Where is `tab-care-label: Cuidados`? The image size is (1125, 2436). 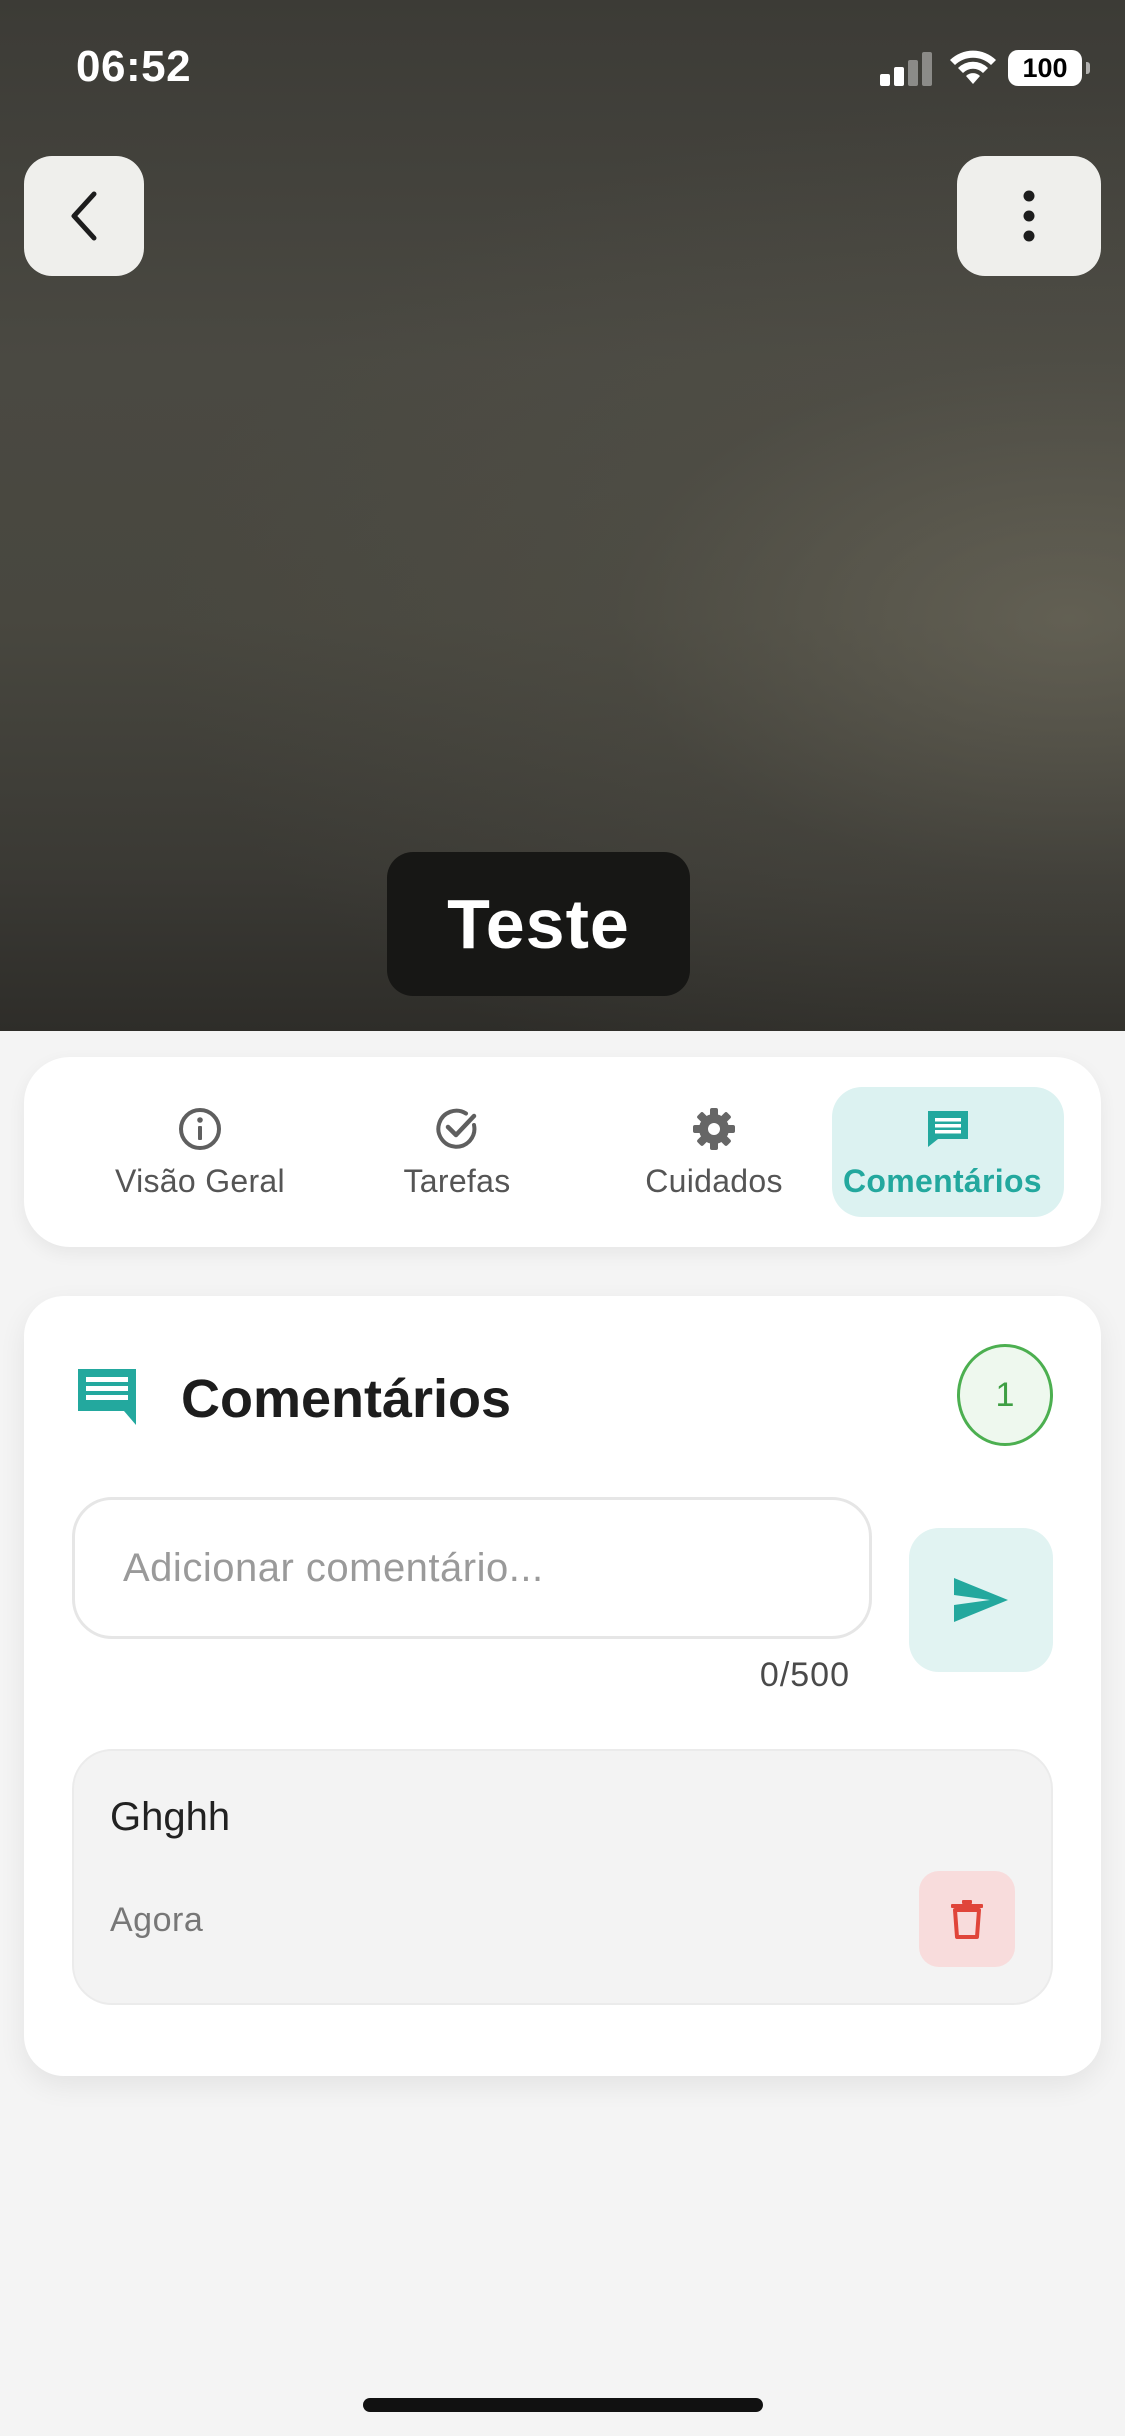 tab-care-label: Cuidados is located at coordinates (714, 1180).